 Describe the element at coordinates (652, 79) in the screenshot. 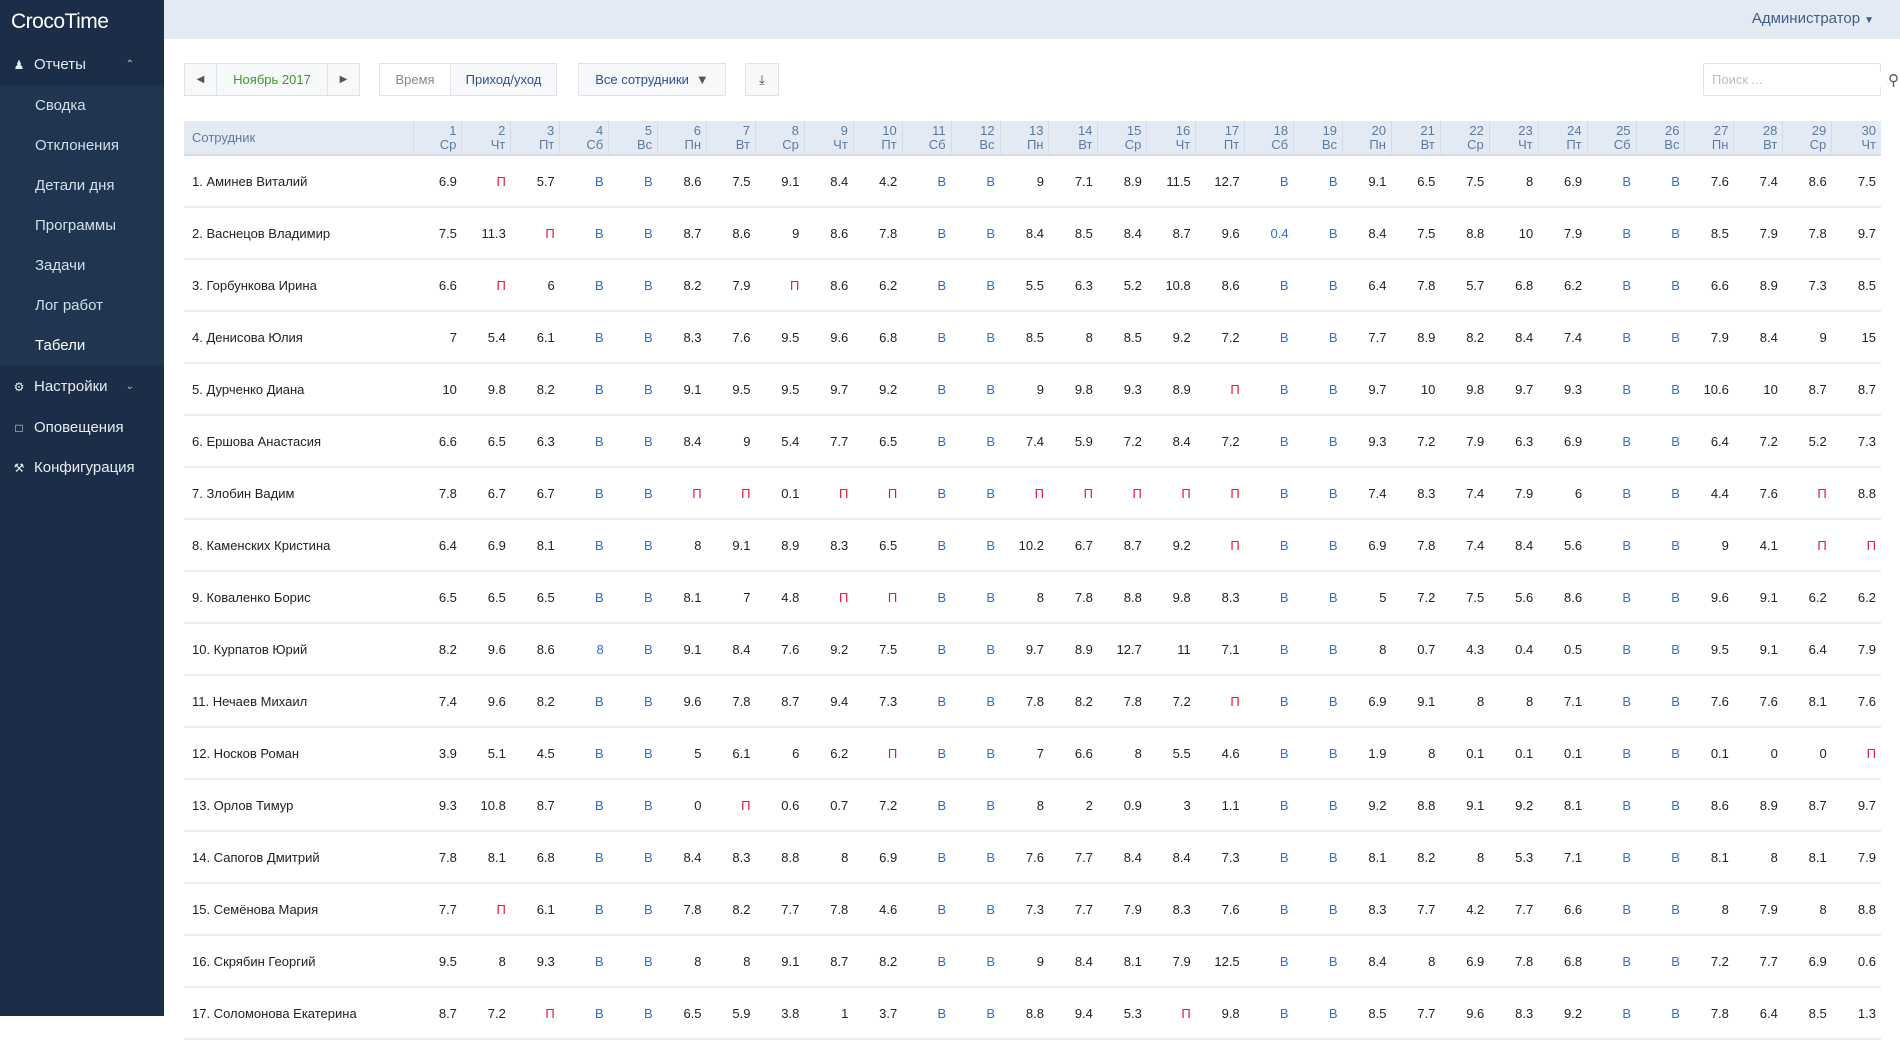

I see `employees-filter-button: Все сотрудники ▼` at that location.